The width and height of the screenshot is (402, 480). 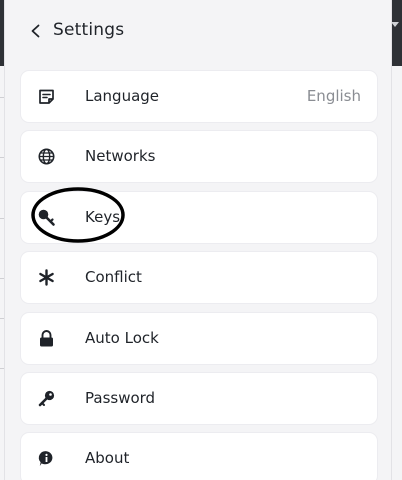 I want to click on chevron-left-icon, so click(x=36, y=31).